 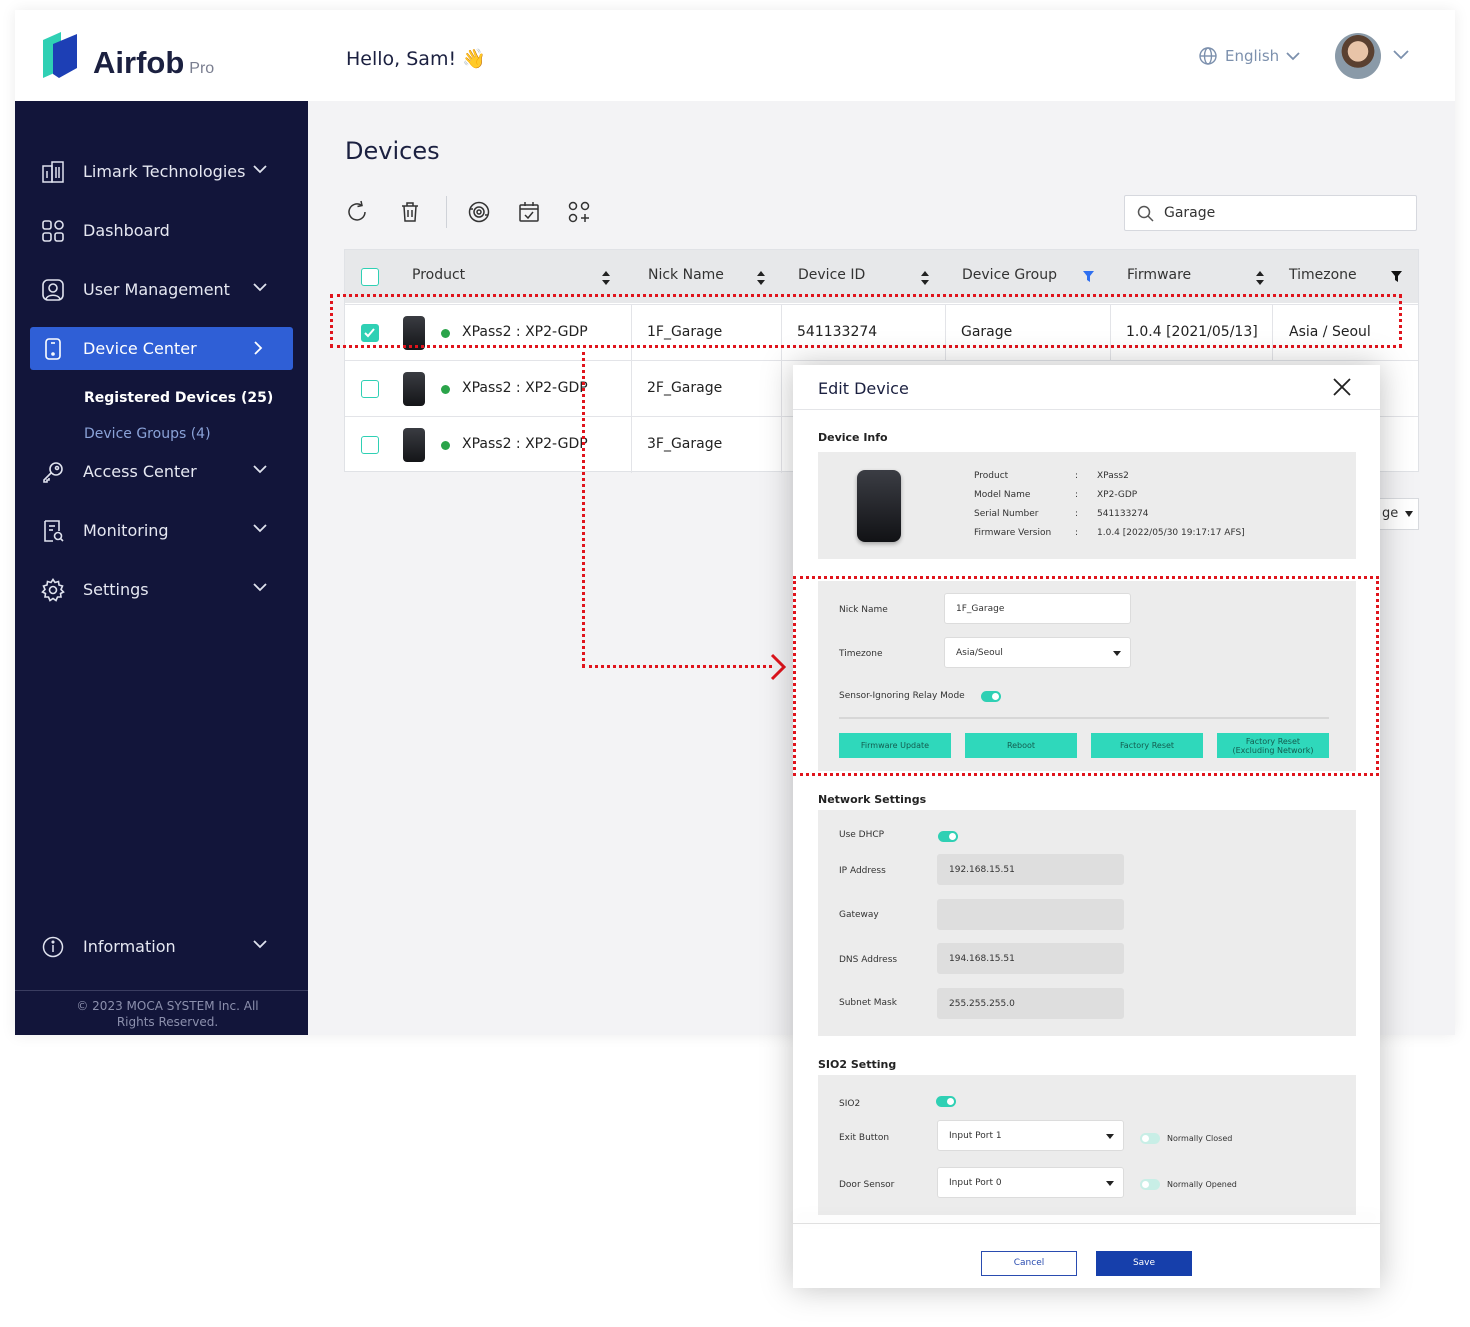 What do you see at coordinates (410, 212) in the screenshot?
I see `delete-icon` at bounding box center [410, 212].